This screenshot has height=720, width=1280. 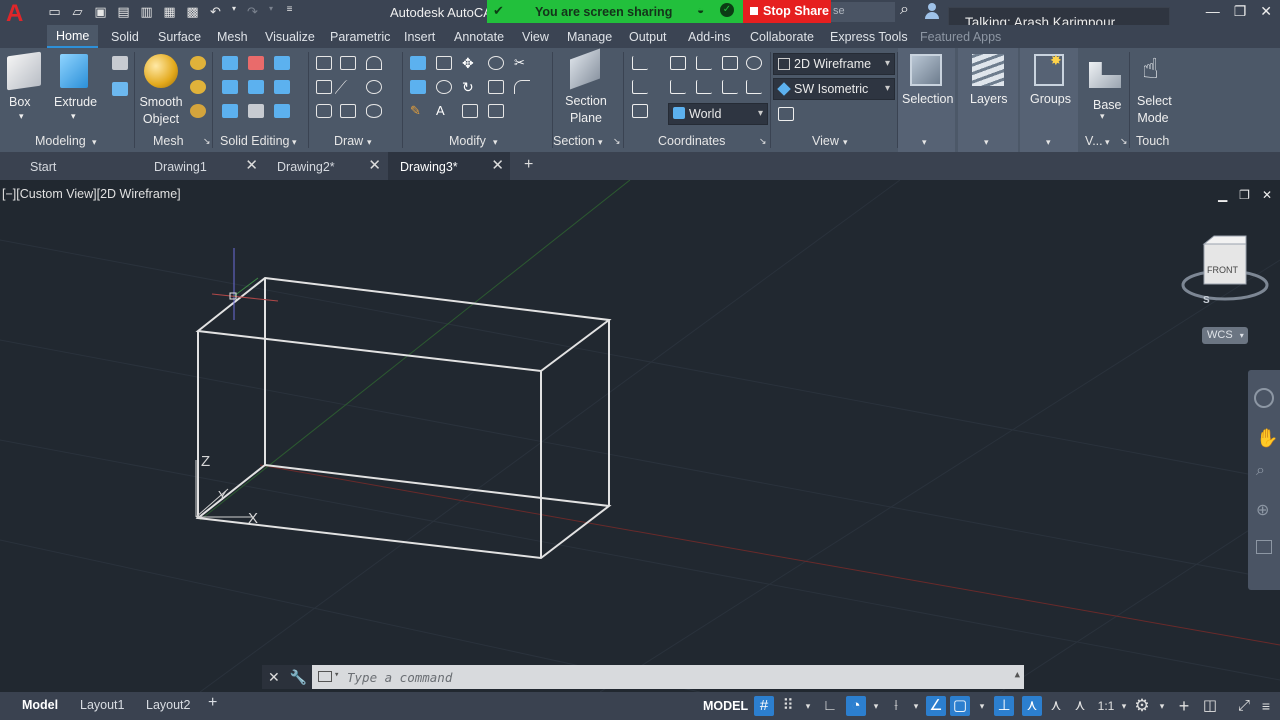 I want to click on box-dropdown-icon: ▾, so click(x=21, y=116).